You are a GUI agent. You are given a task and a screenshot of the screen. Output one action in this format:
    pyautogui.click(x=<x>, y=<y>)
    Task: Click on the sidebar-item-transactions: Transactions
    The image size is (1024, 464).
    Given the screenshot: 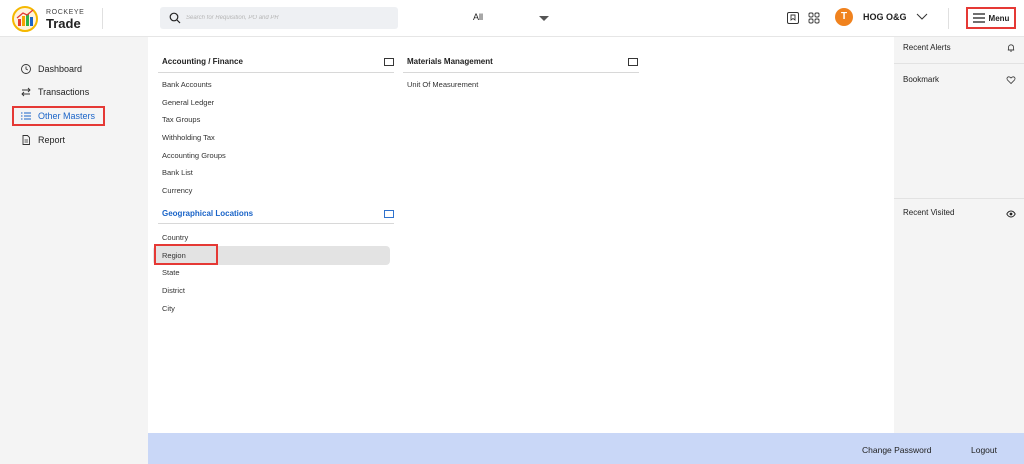 What is the action you would take?
    pyautogui.click(x=50, y=92)
    